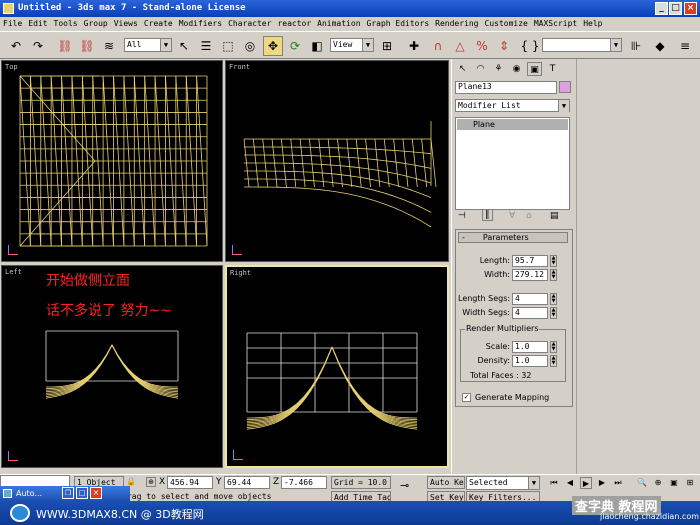 Image resolution: width=700 pixels, height=525 pixels. I want to click on menu-item-rendering: Rendering, so click(456, 24).